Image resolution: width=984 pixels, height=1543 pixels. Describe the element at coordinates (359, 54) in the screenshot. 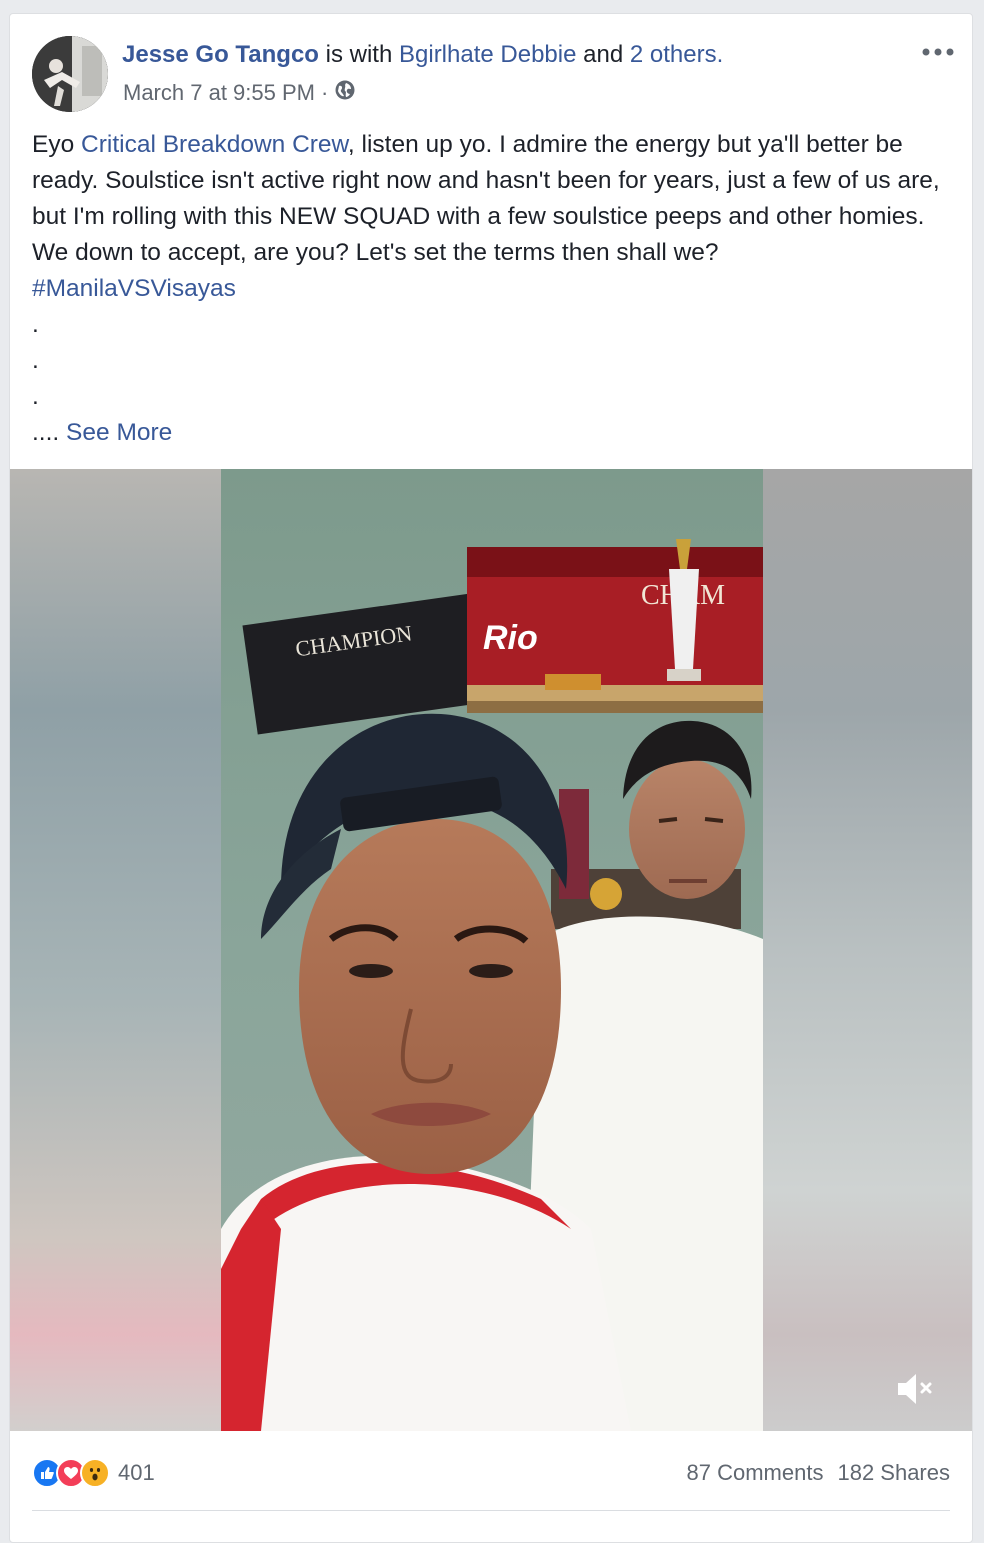

I see `with-text: is with` at that location.